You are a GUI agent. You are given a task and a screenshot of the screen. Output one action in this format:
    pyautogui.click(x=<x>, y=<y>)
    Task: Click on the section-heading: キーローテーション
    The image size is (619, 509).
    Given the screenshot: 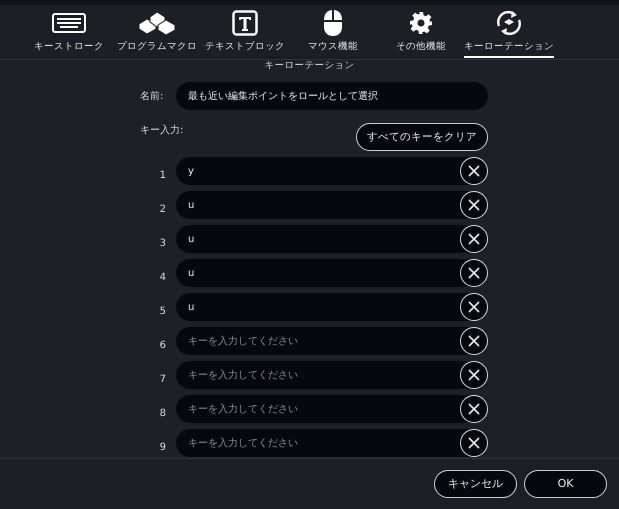 What is the action you would take?
    pyautogui.click(x=309, y=65)
    